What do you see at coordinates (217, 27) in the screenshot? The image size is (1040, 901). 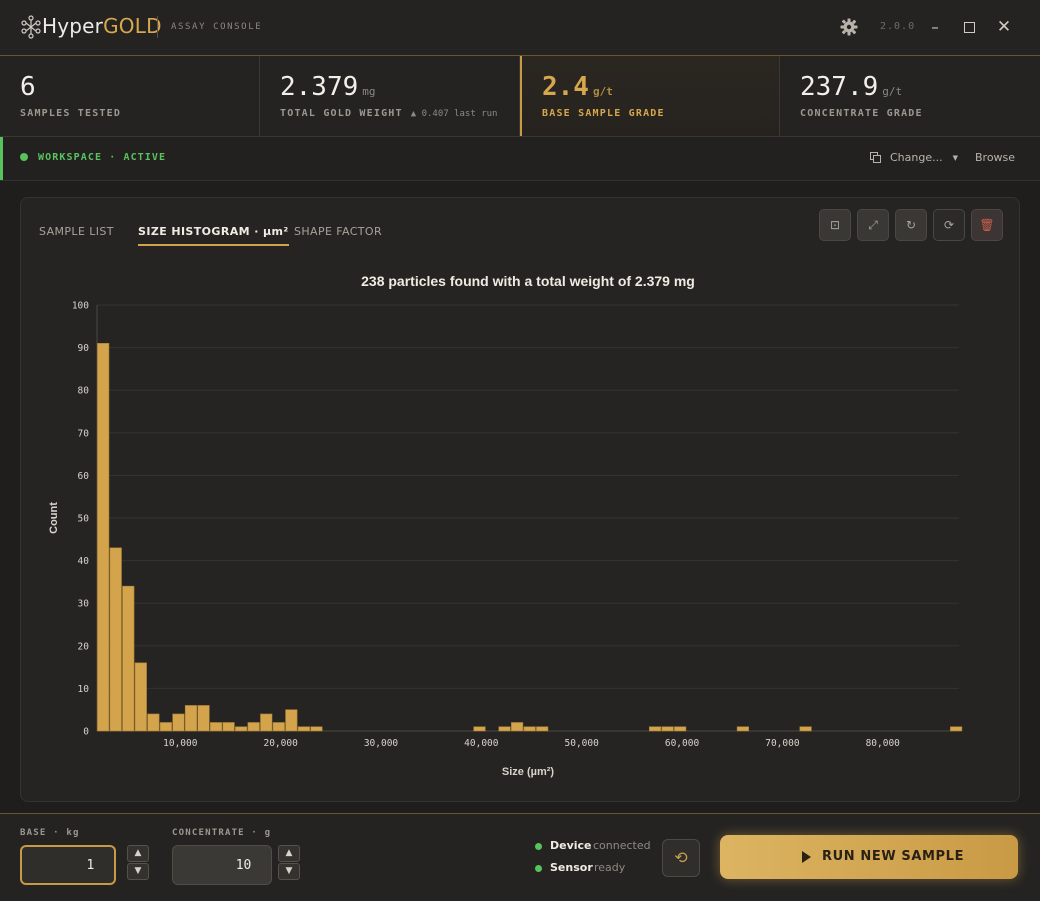 I see `app-subtitle: ASSAY CONSOLE` at bounding box center [217, 27].